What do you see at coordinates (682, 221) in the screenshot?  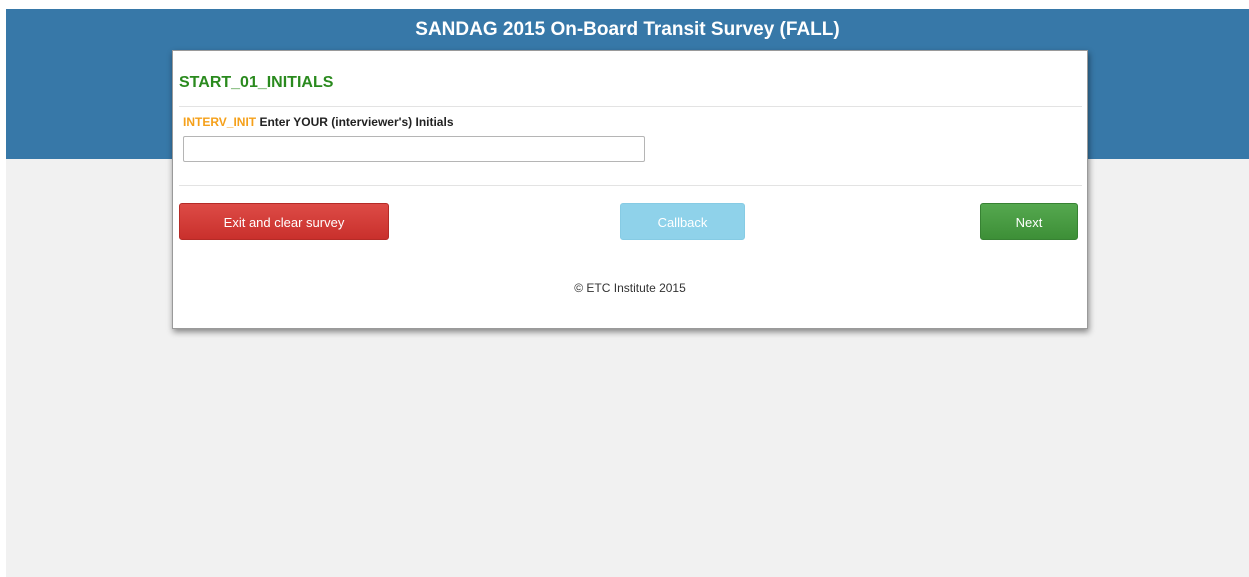 I see `callback-button: Callback` at bounding box center [682, 221].